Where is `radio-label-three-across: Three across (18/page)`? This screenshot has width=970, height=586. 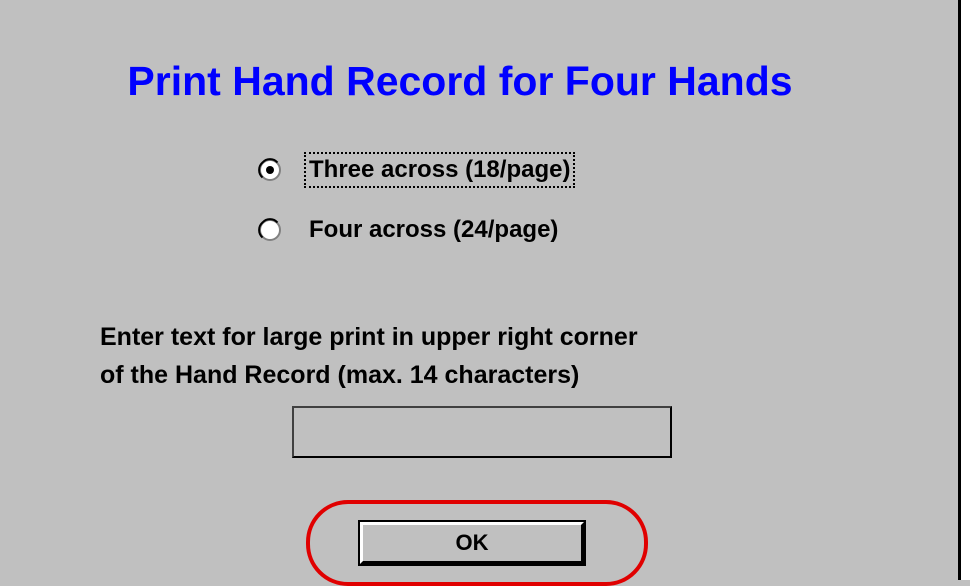 radio-label-three-across: Three across (18/page) is located at coordinates (440, 170).